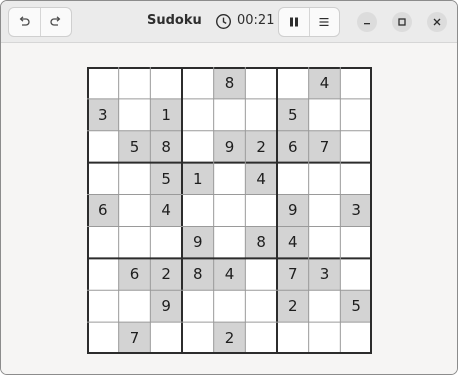  What do you see at coordinates (24, 22) in the screenshot?
I see `undo-button` at bounding box center [24, 22].